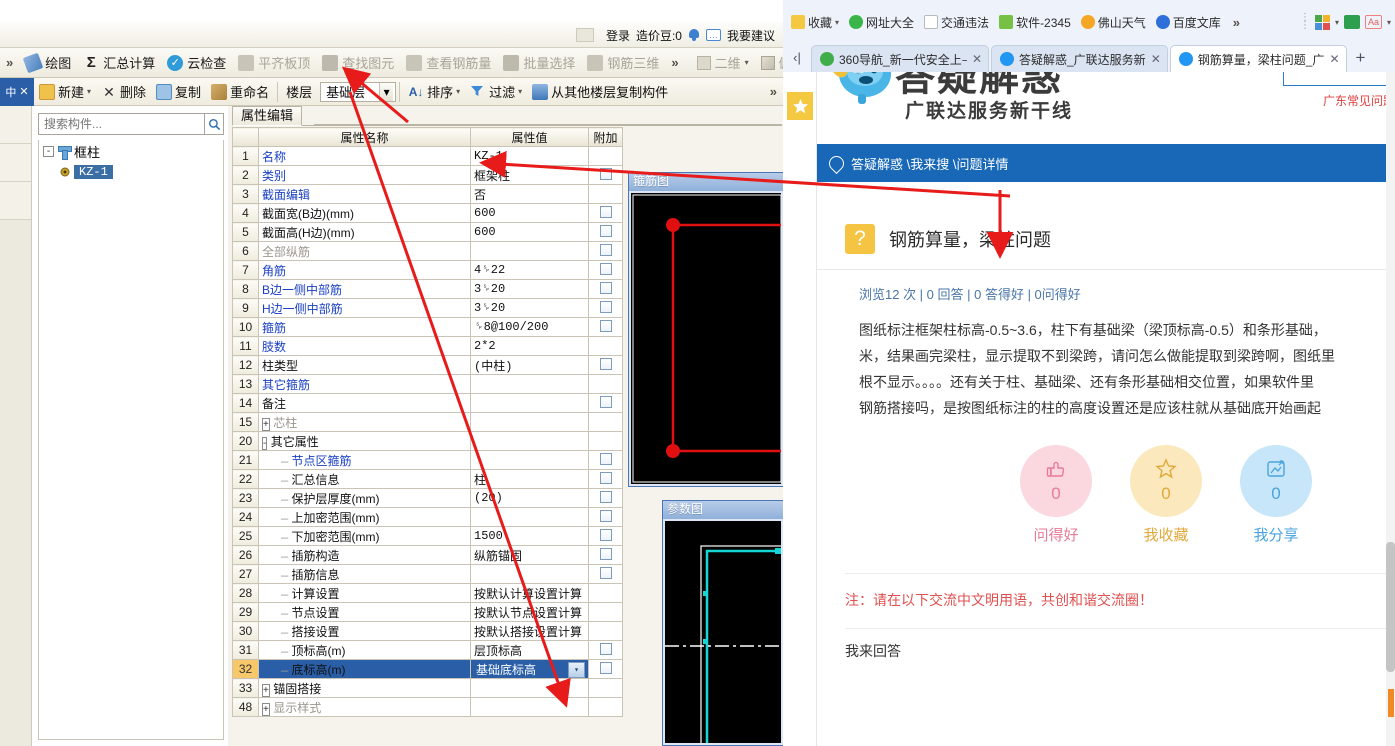 This screenshot has width=1395, height=746. Describe the element at coordinates (364, 650) in the screenshot. I see `row-property-name: — 顶标高(m)` at that location.